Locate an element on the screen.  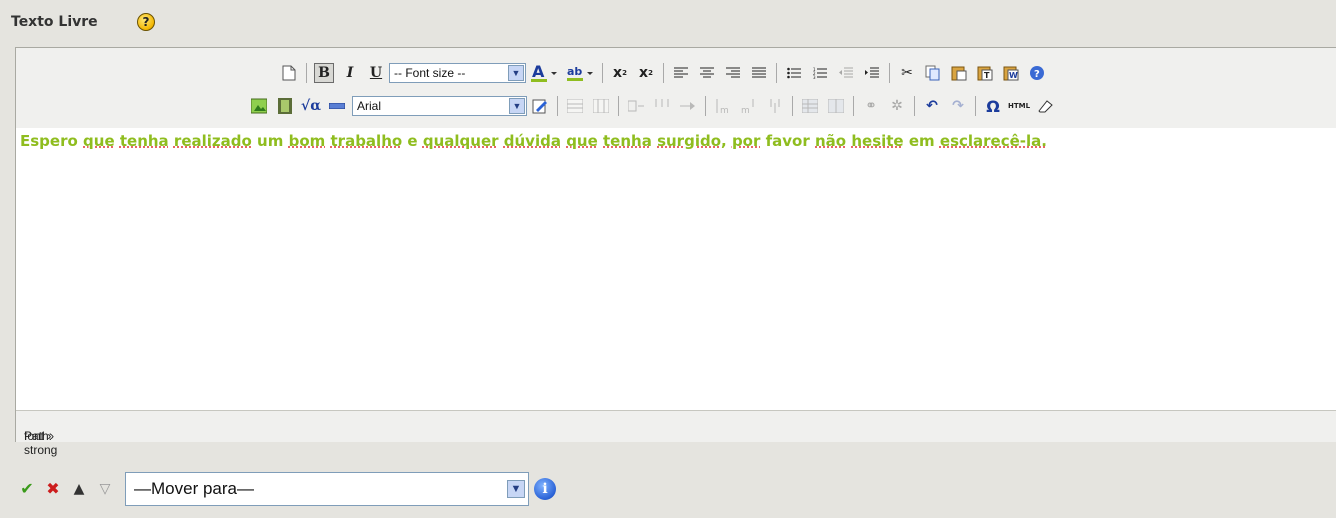
redo-icon: ↷ is located at coordinates (958, 106).